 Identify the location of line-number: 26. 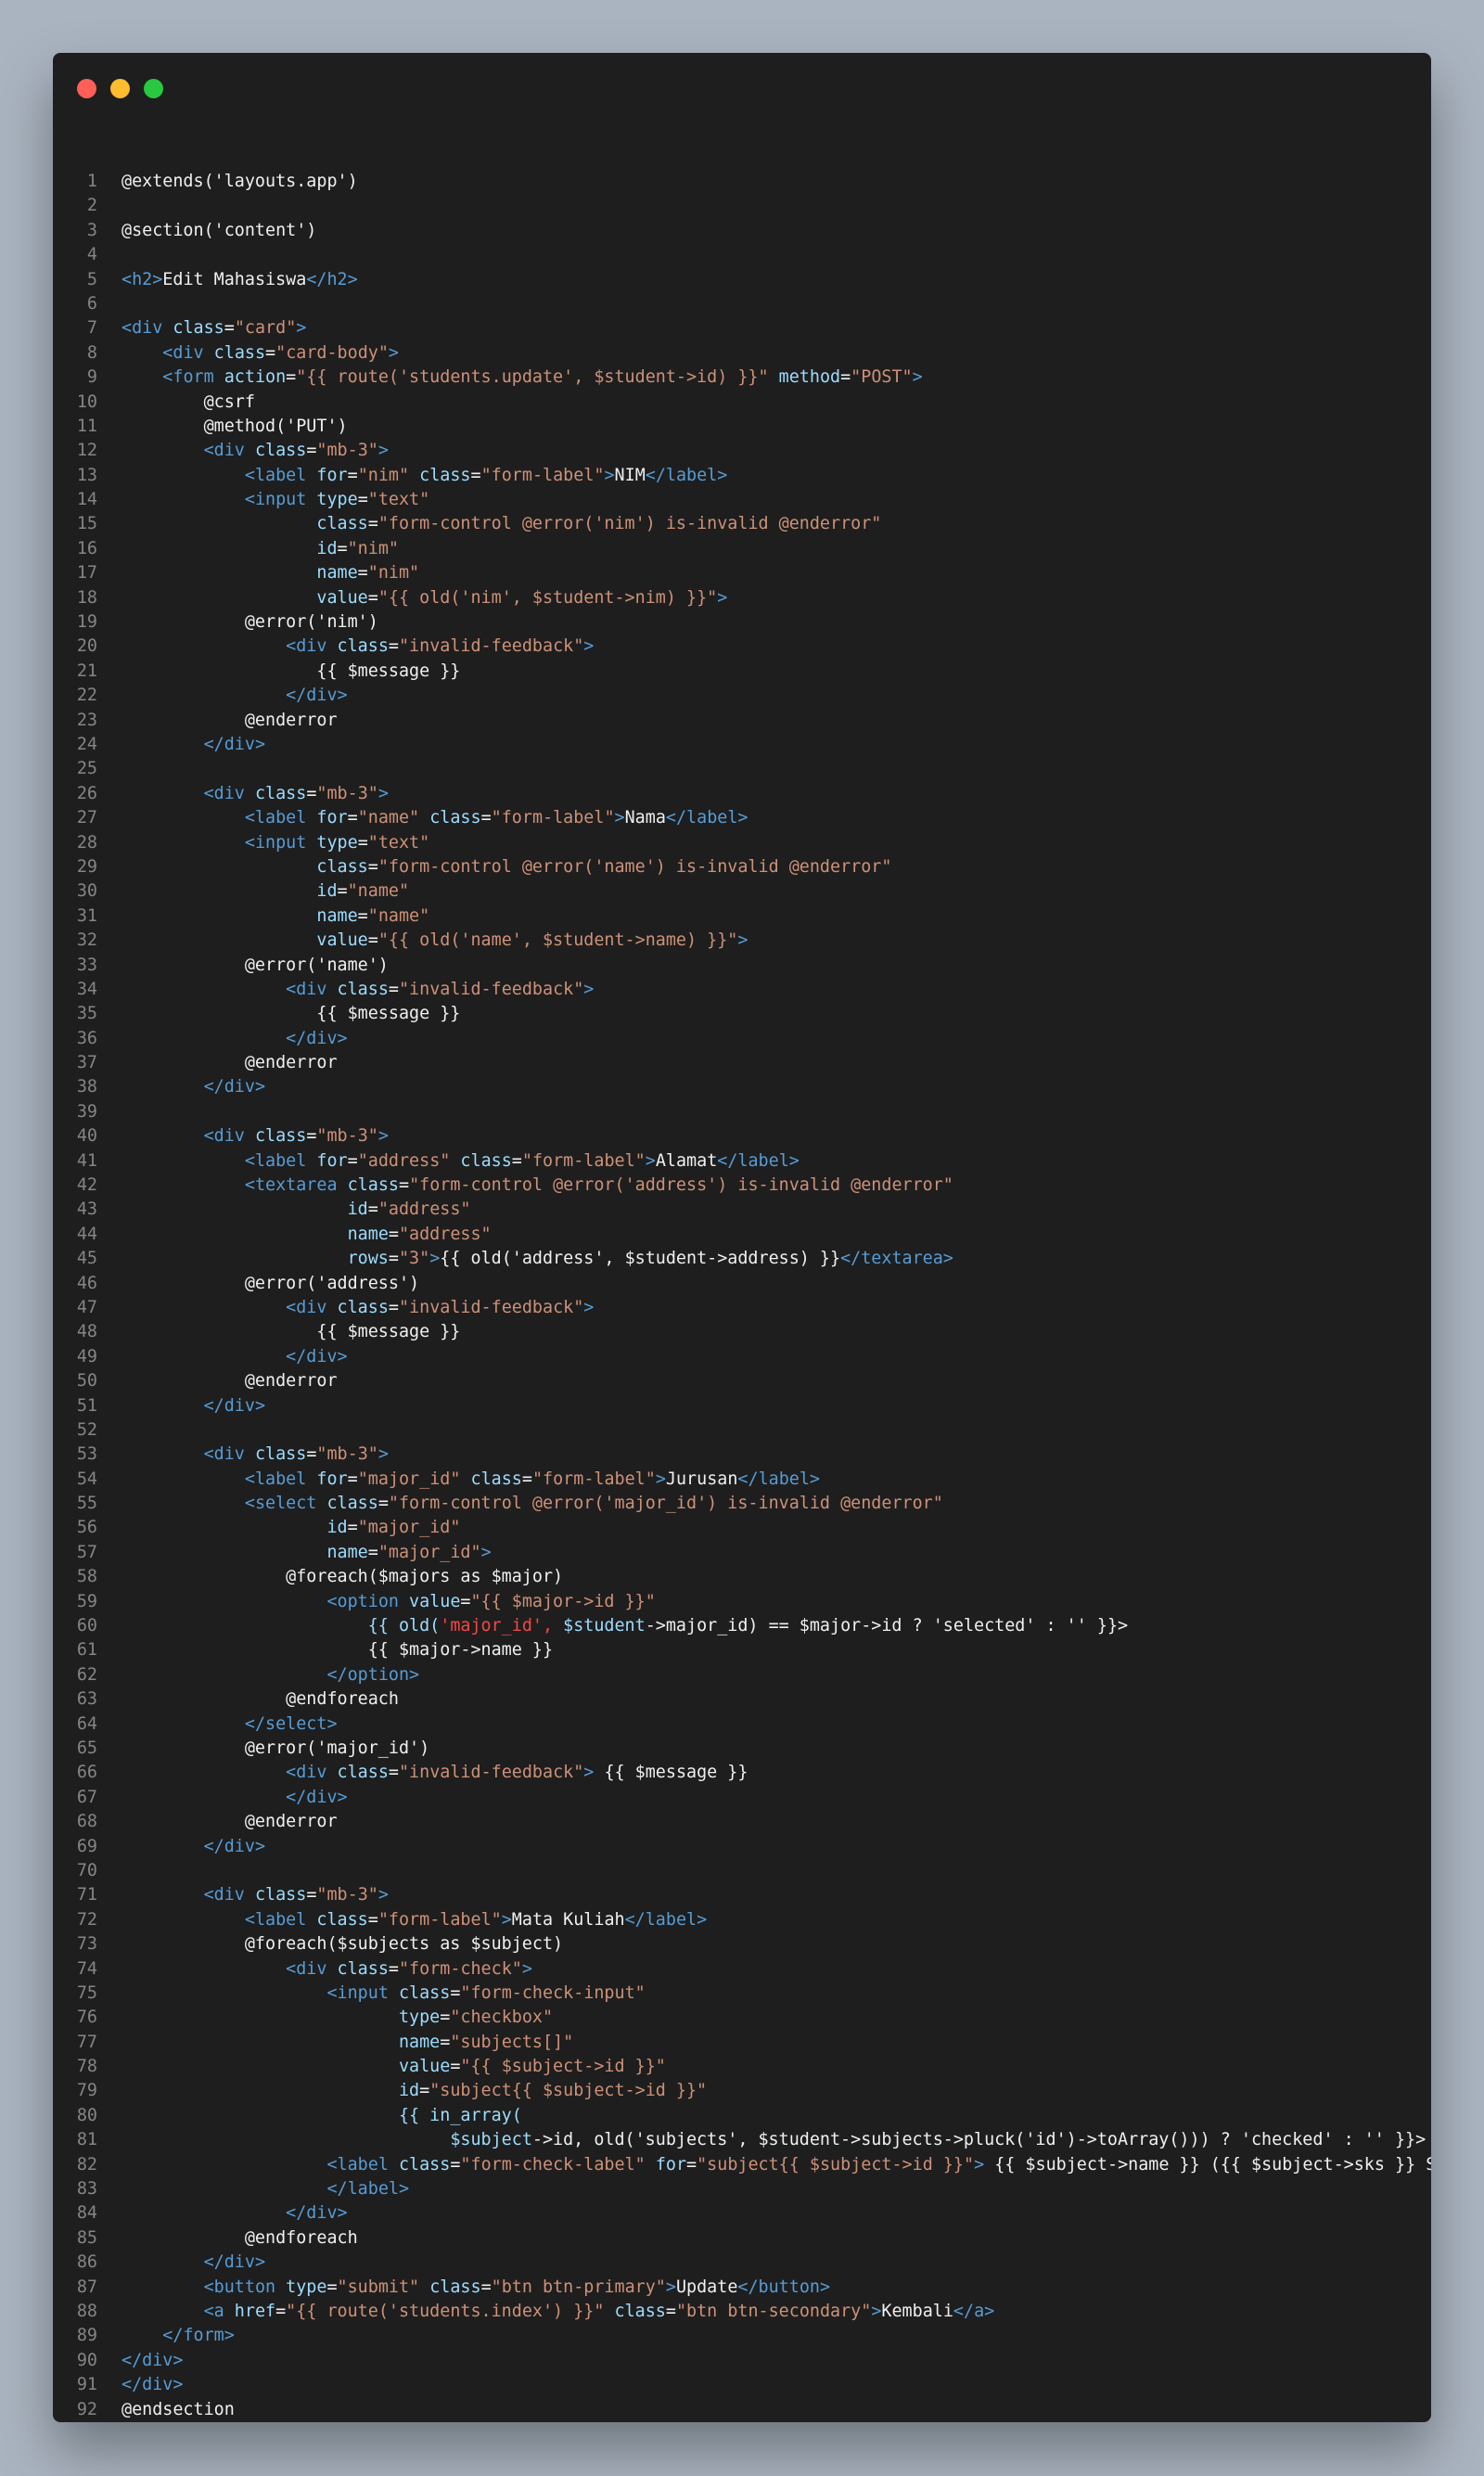
(86, 793).